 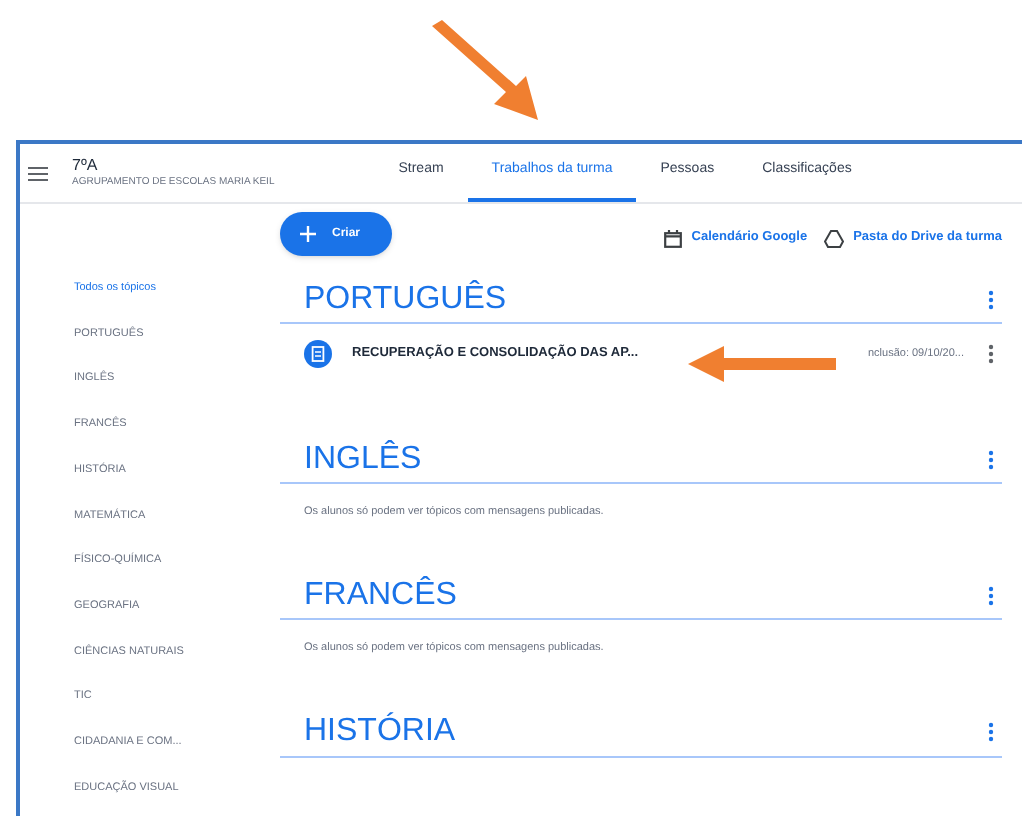 What do you see at coordinates (318, 354) in the screenshot?
I see `assignment-icon` at bounding box center [318, 354].